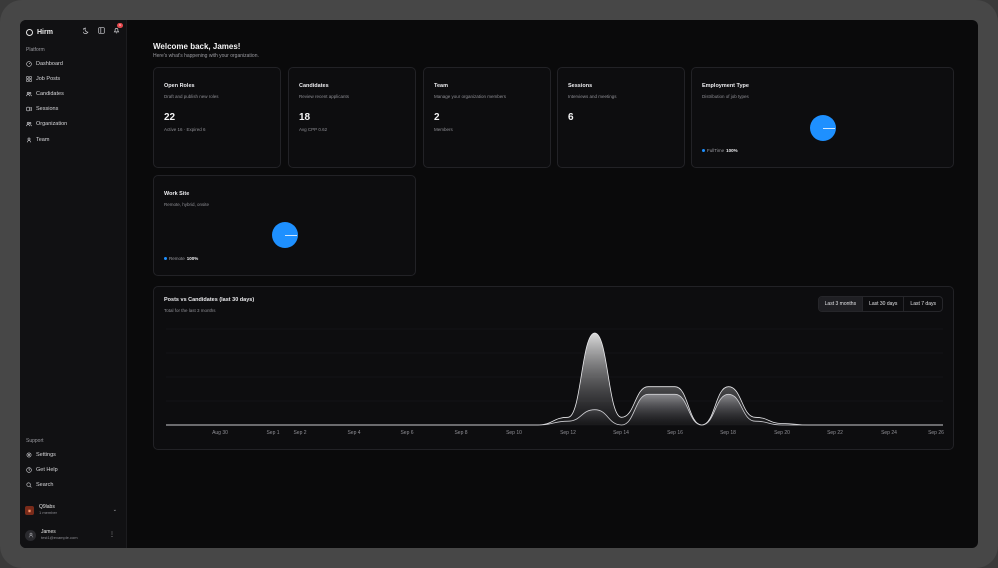  I want to click on card-meta: Members, so click(443, 129).